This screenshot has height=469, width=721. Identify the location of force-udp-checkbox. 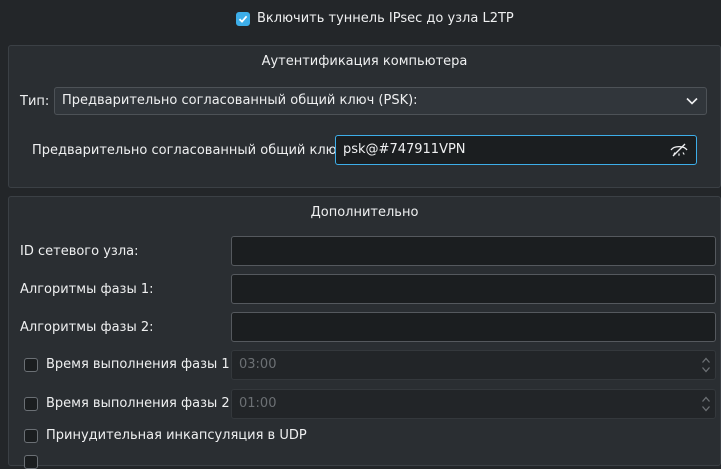
(31, 436).